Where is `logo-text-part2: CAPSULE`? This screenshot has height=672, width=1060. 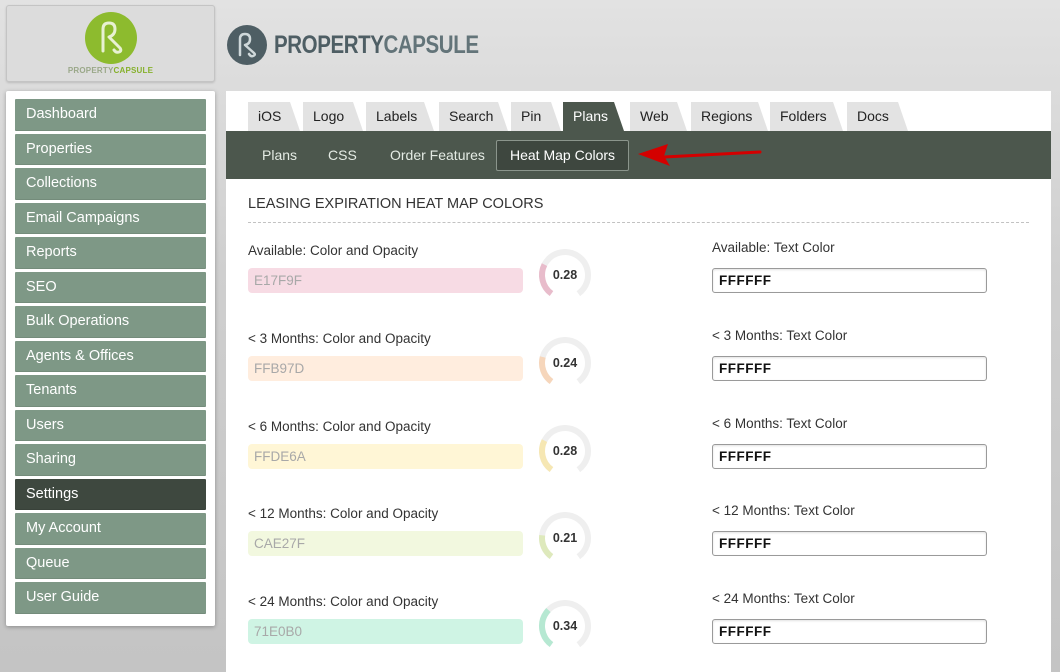
logo-text-part2: CAPSULE is located at coordinates (133, 70).